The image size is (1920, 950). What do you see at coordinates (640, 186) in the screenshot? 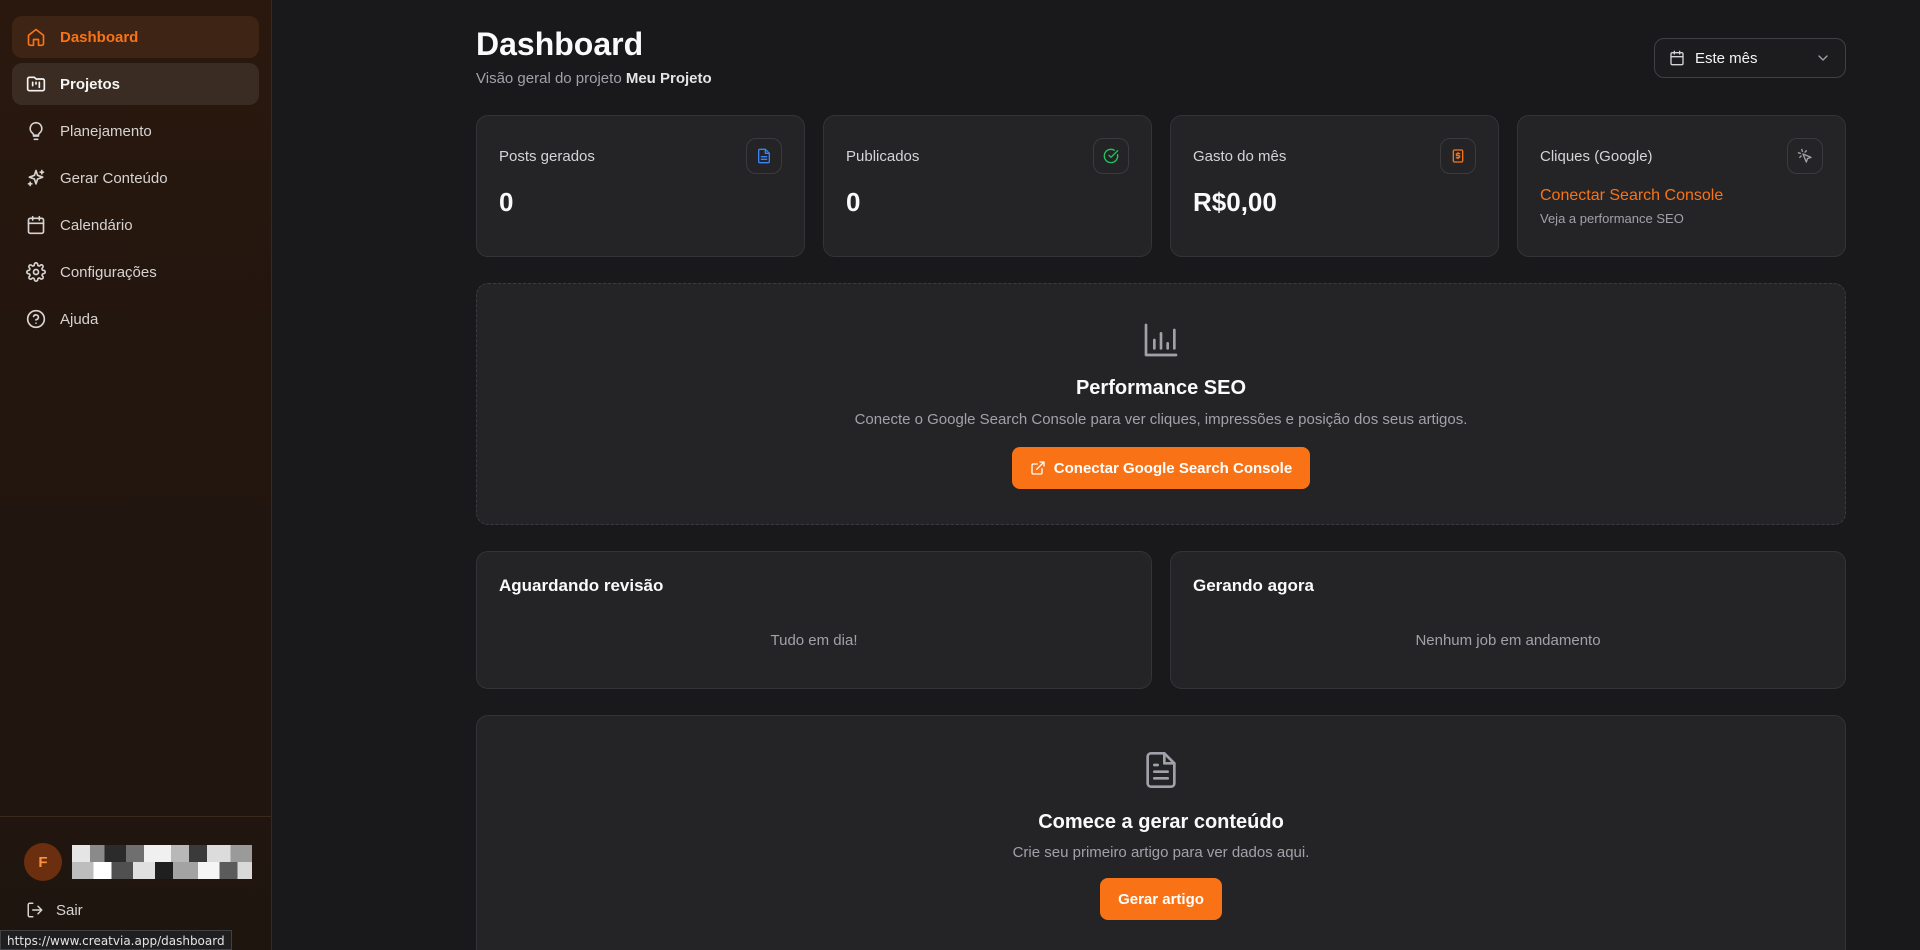
I see `stat-card-posts: Posts gerados 0` at bounding box center [640, 186].